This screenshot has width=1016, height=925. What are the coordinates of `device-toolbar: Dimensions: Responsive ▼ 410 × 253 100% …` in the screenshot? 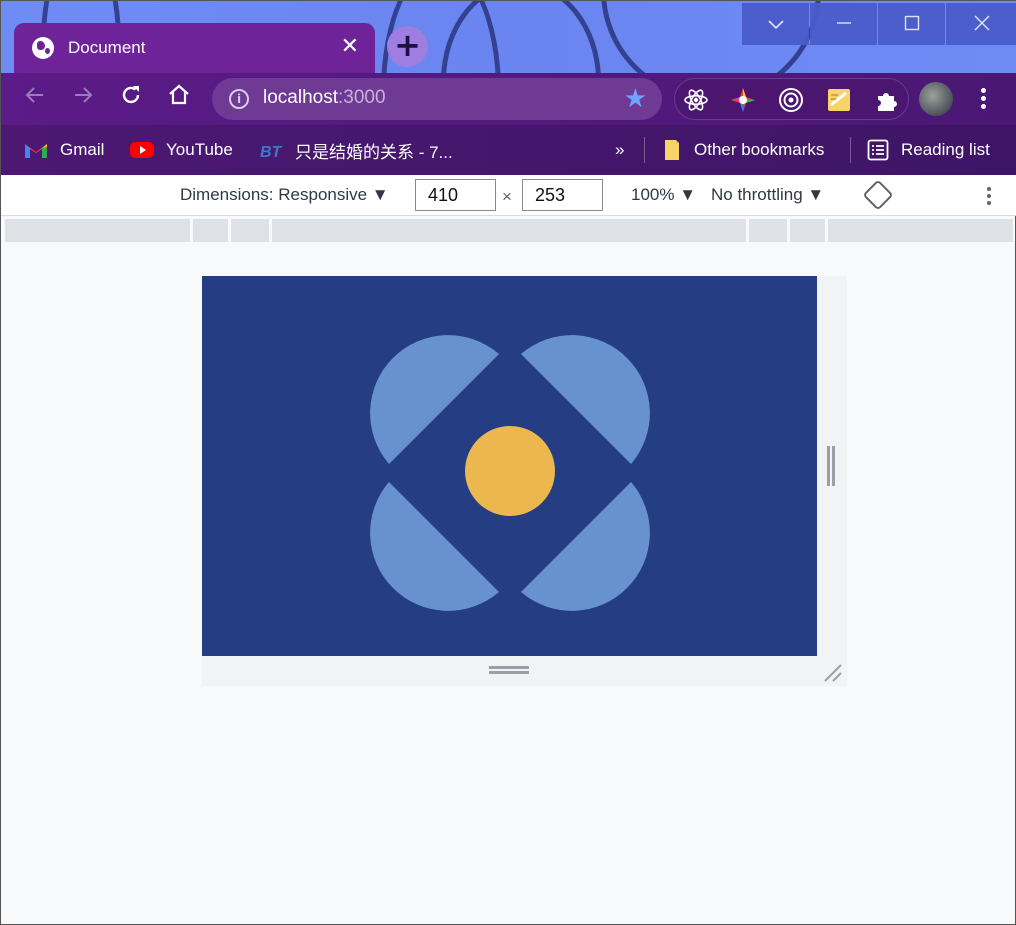 It's located at (508, 195).